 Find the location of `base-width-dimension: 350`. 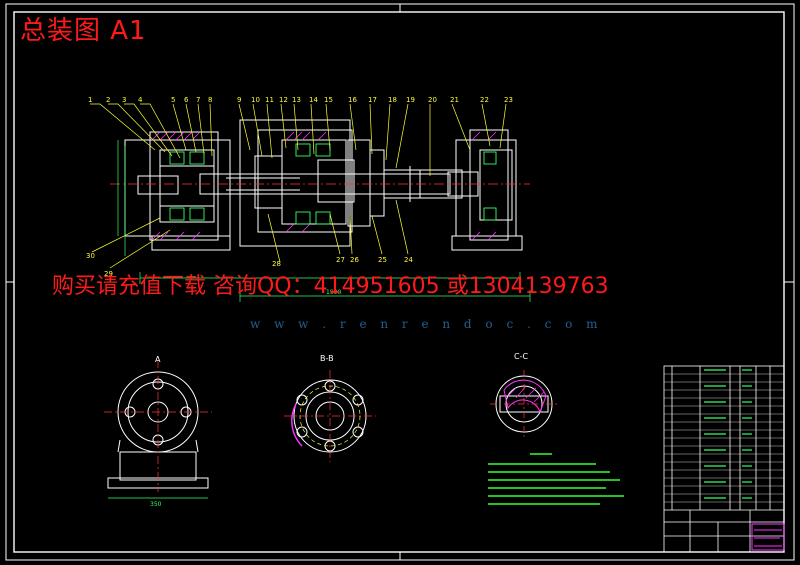

base-width-dimension: 350 is located at coordinates (156, 504).